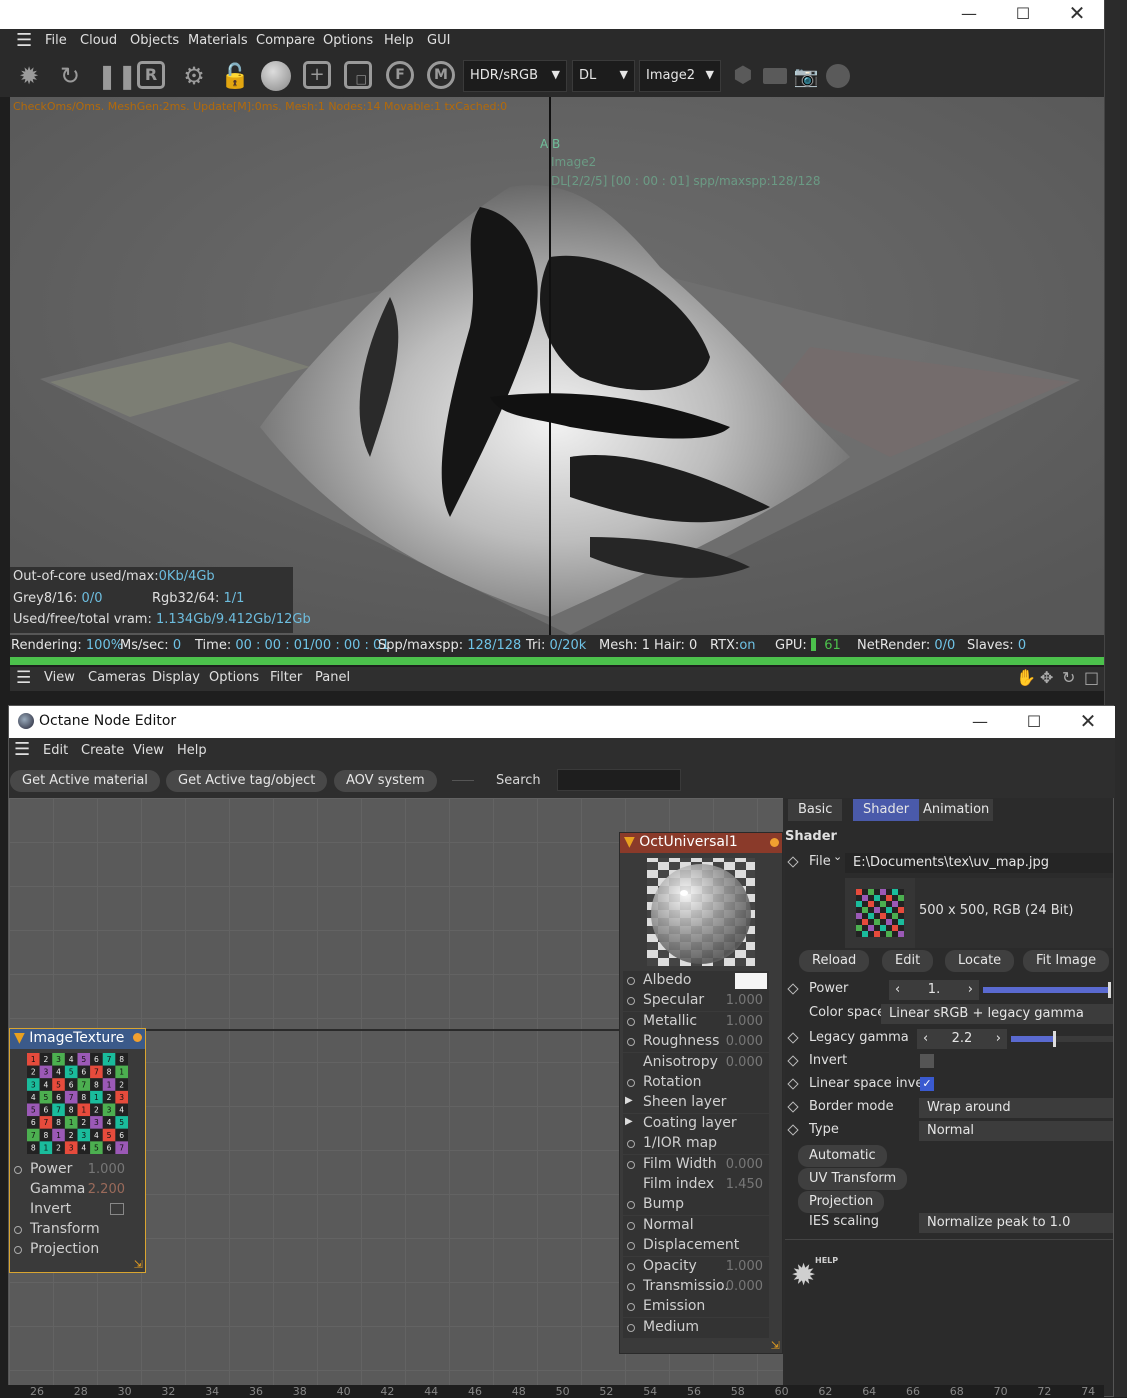 Image resolution: width=1127 pixels, height=1398 pixels. Describe the element at coordinates (59, 677) in the screenshot. I see `menu-view: View` at that location.